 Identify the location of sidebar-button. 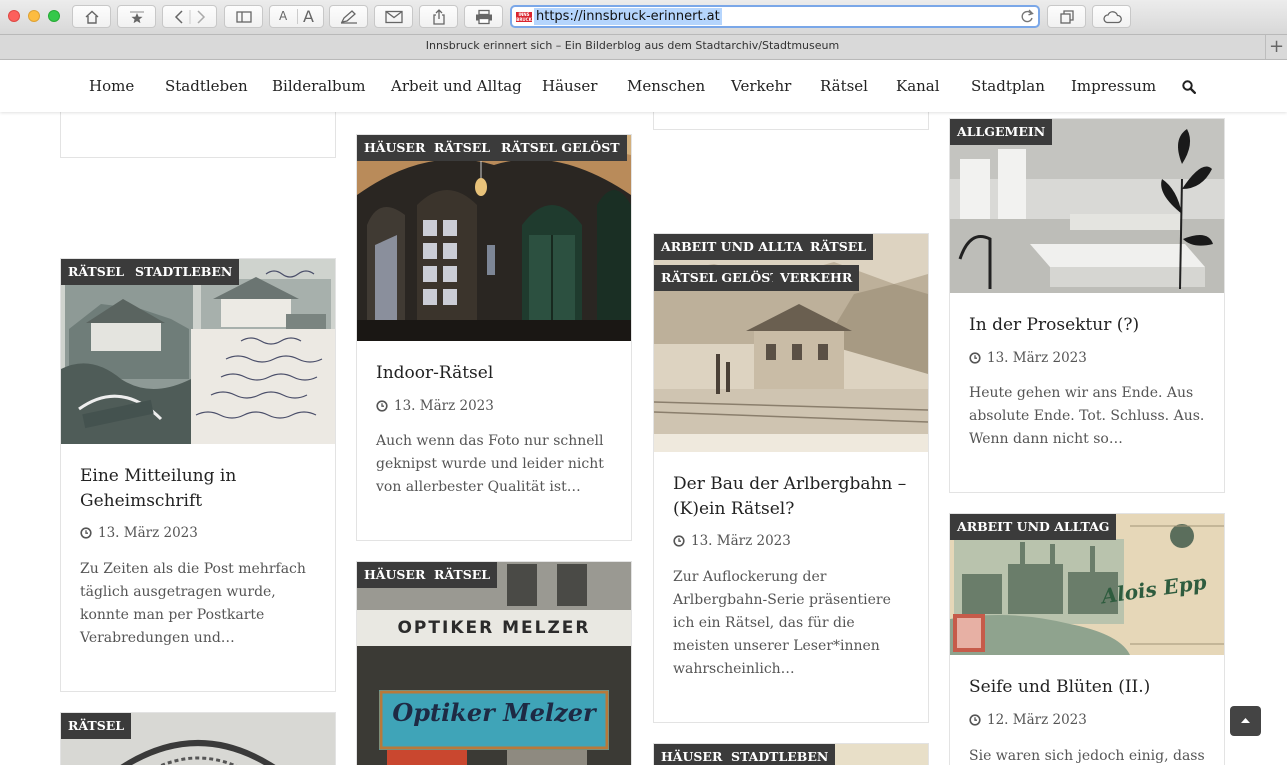
(243, 16).